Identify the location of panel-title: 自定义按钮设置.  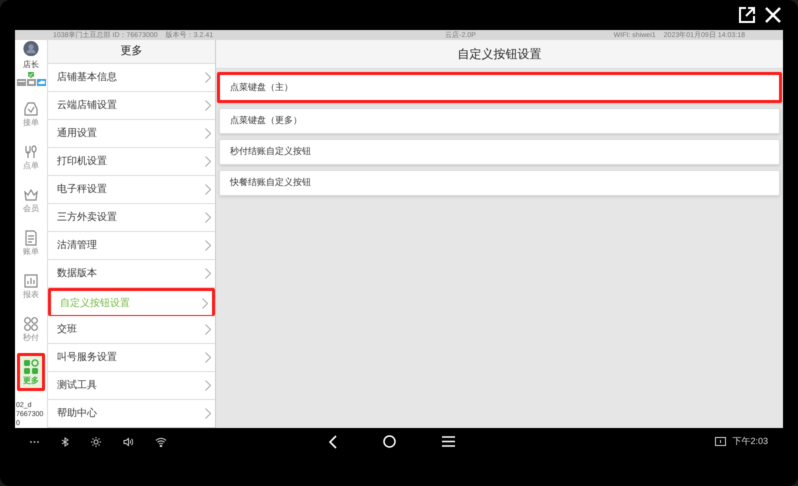
(499, 54).